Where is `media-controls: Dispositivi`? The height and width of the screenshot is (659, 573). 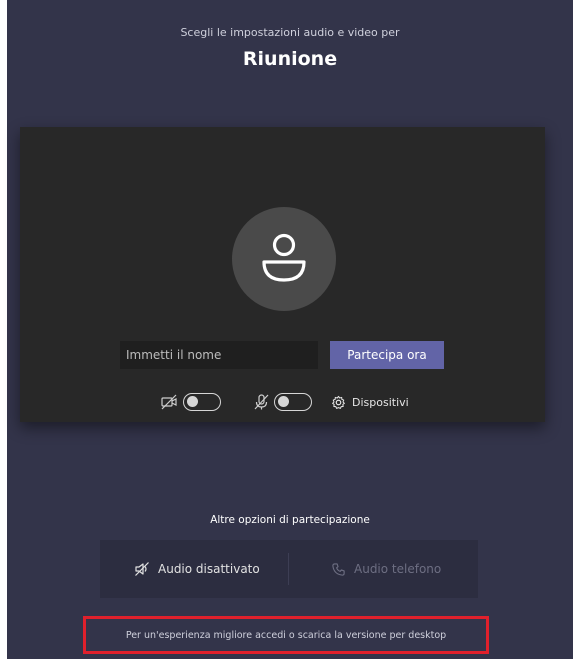
media-controls: Dispositivi is located at coordinates (282, 402).